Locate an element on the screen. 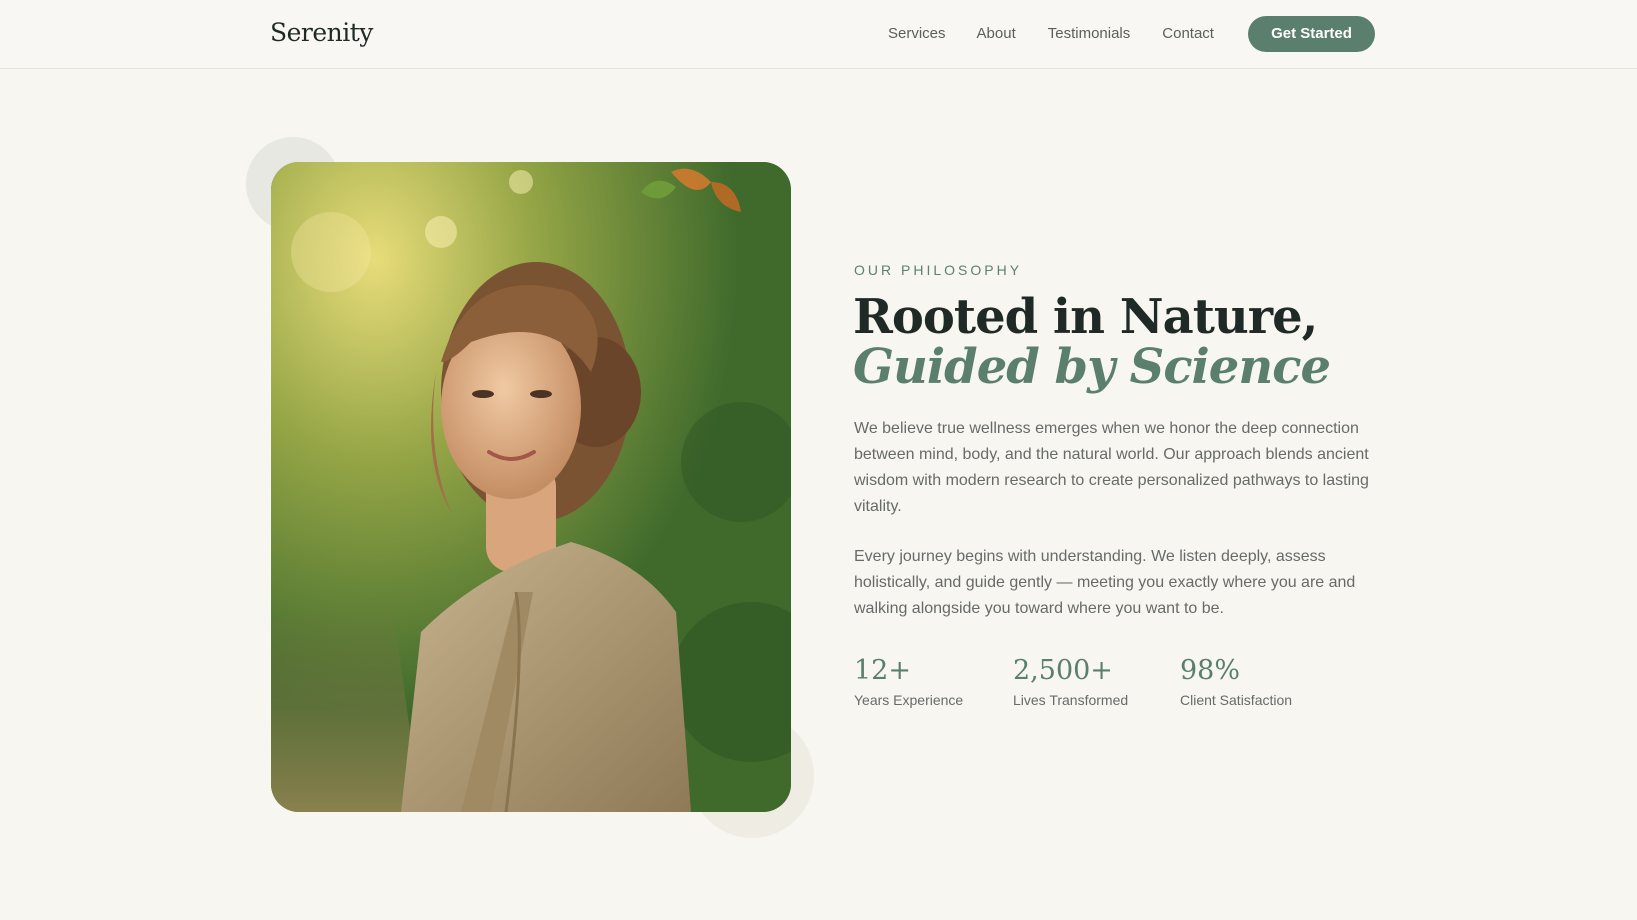  nav-services: Services is located at coordinates (917, 33).